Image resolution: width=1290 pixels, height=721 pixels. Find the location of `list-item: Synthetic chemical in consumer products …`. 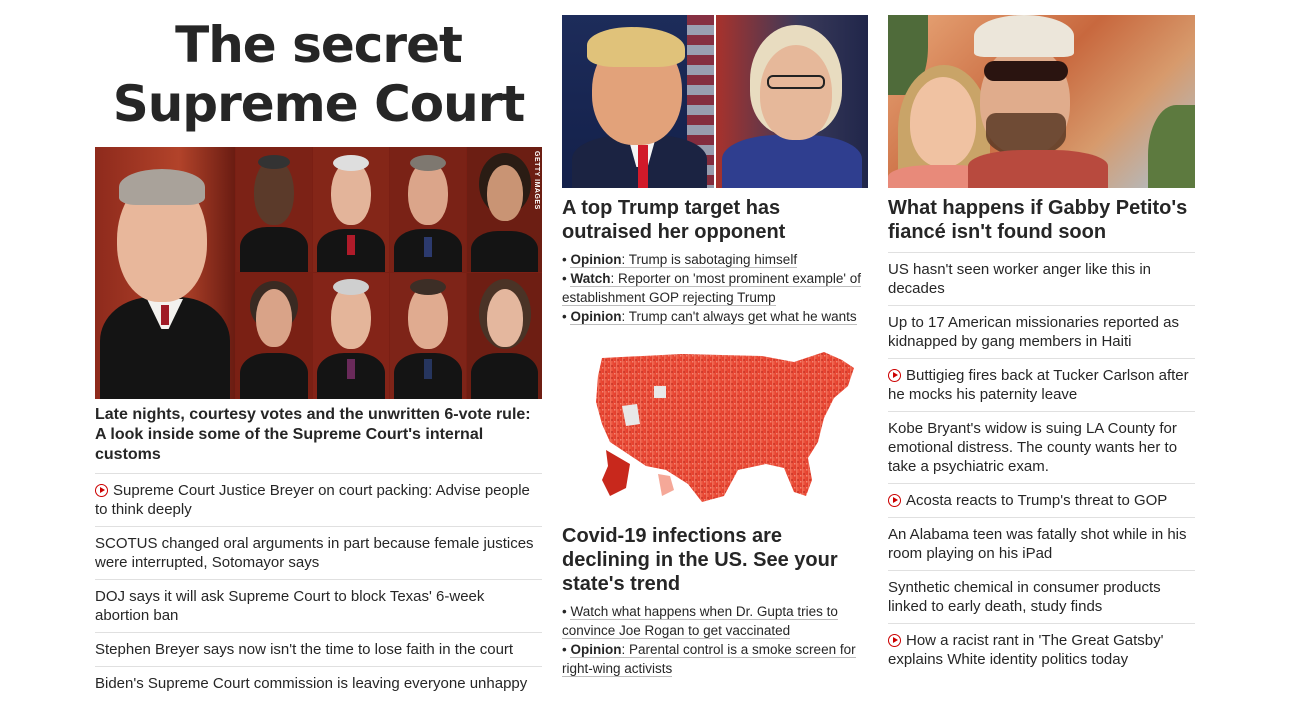

list-item: Synthetic chemical in consumer products … is located at coordinates (1041, 597).